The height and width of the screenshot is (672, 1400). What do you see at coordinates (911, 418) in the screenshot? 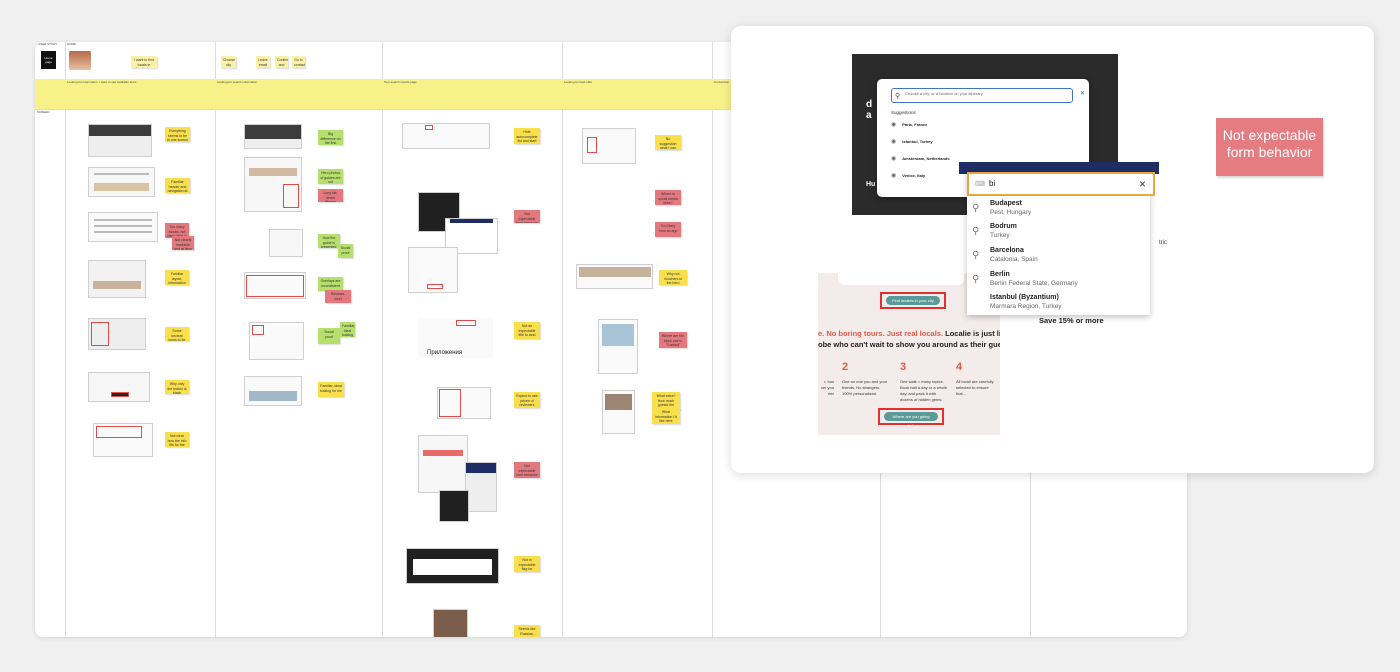
I see `where-going-button: Where are you going to?` at bounding box center [911, 418].